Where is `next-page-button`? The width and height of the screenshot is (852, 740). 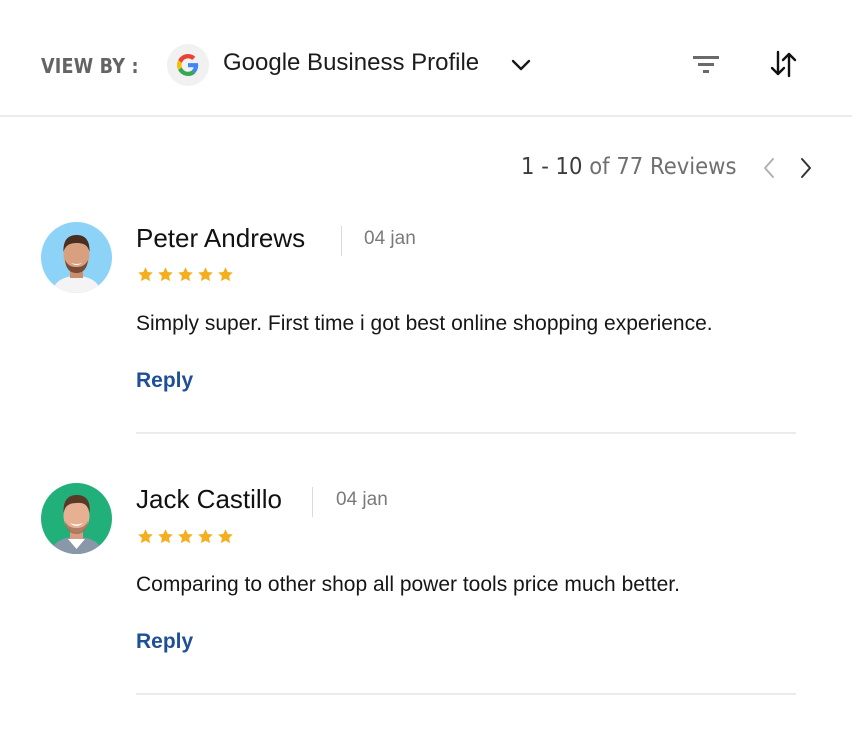
next-page-button is located at coordinates (806, 170).